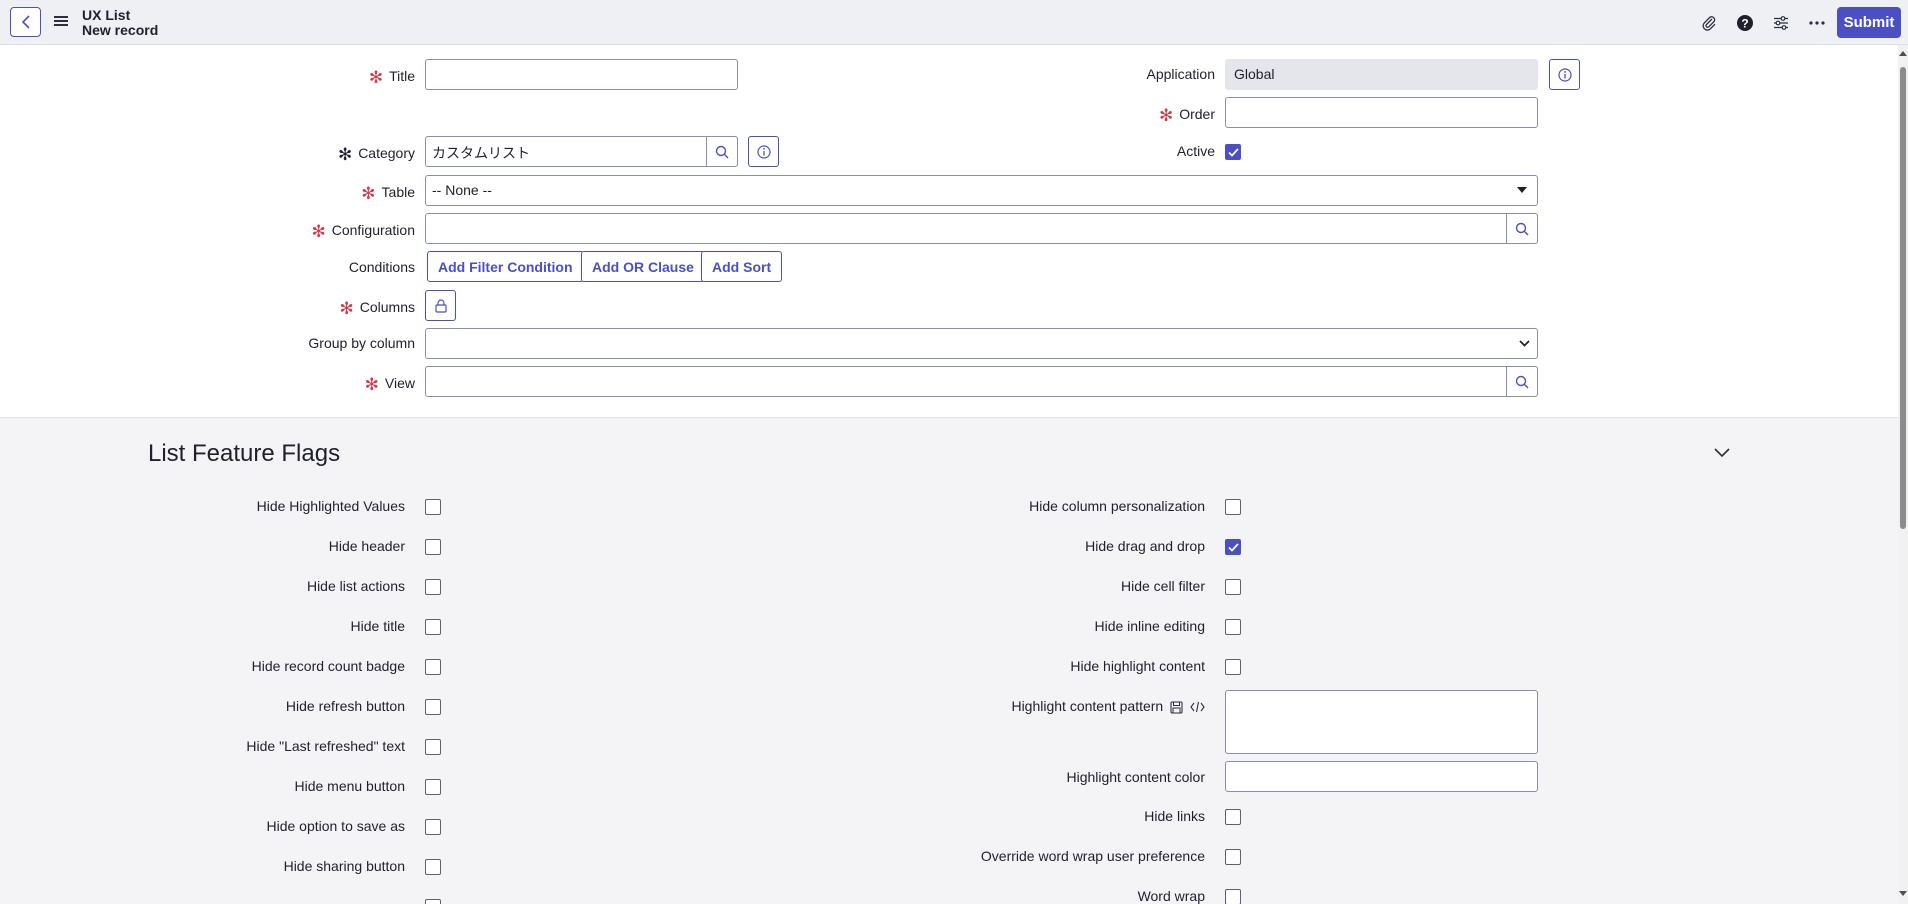 The height and width of the screenshot is (904, 1908). I want to click on category-lookup-button, so click(722, 151).